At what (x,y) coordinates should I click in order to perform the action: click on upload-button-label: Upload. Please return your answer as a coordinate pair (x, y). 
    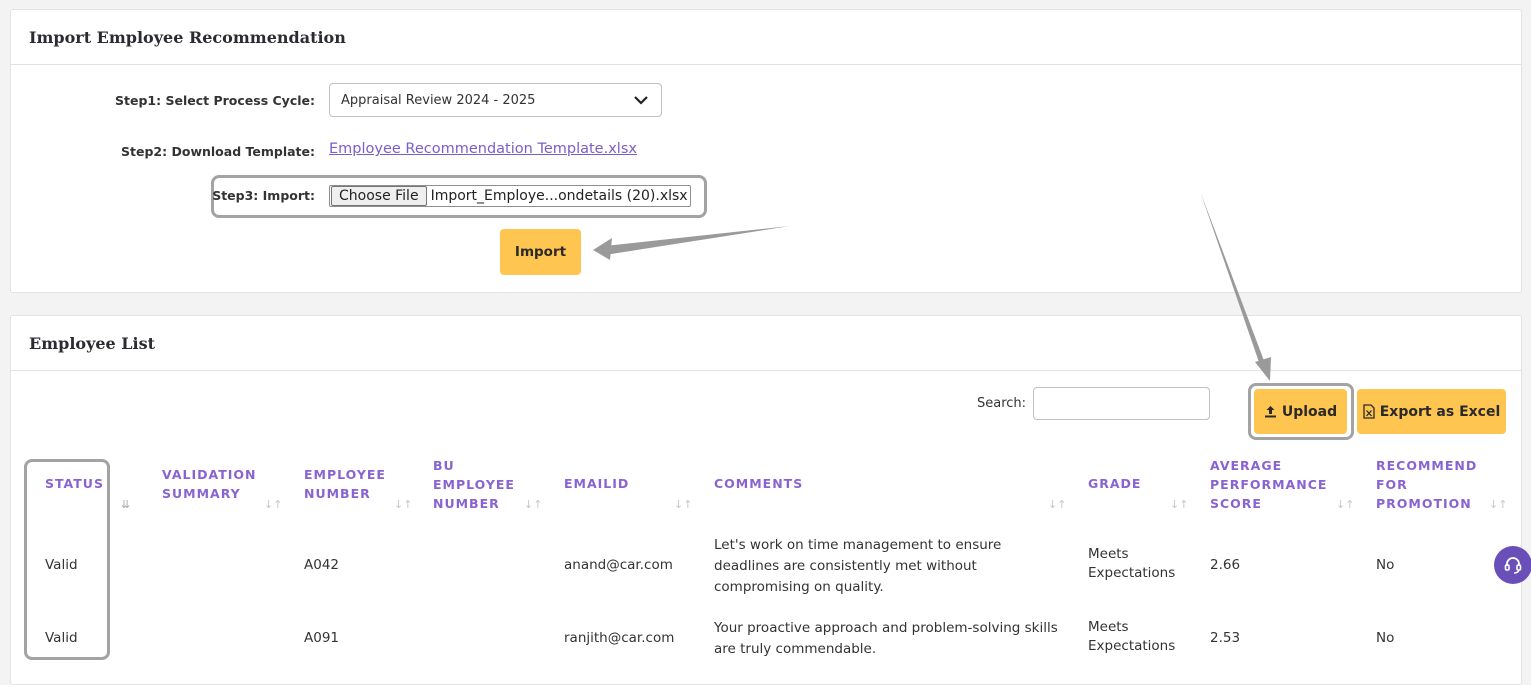
    Looking at the image, I should click on (1309, 411).